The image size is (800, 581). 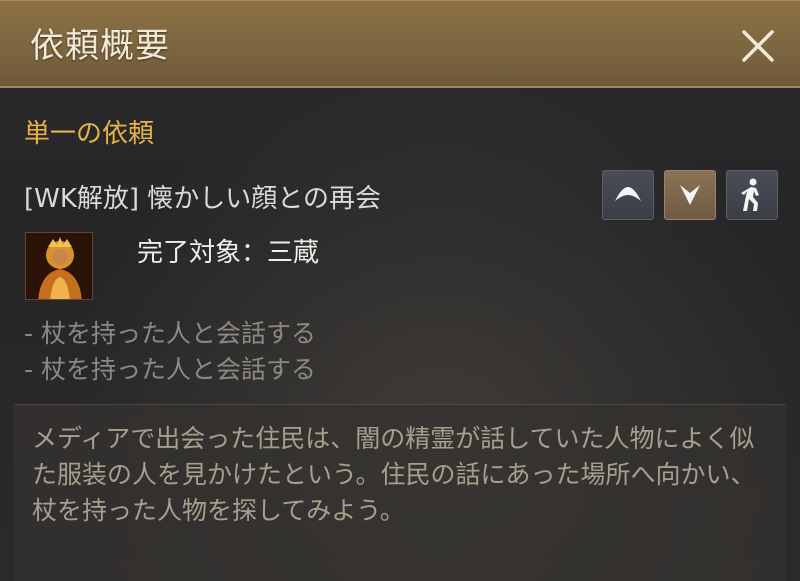 I want to click on auto-walk-button, so click(x=752, y=195).